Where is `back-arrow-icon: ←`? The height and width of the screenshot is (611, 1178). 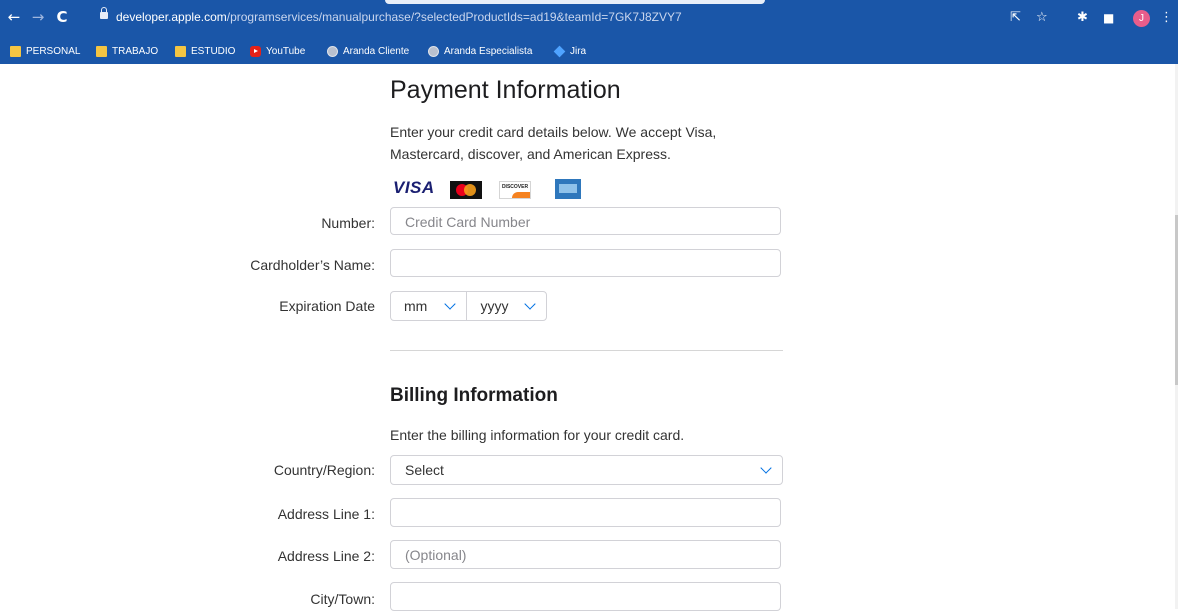 back-arrow-icon: ← is located at coordinates (14, 17).